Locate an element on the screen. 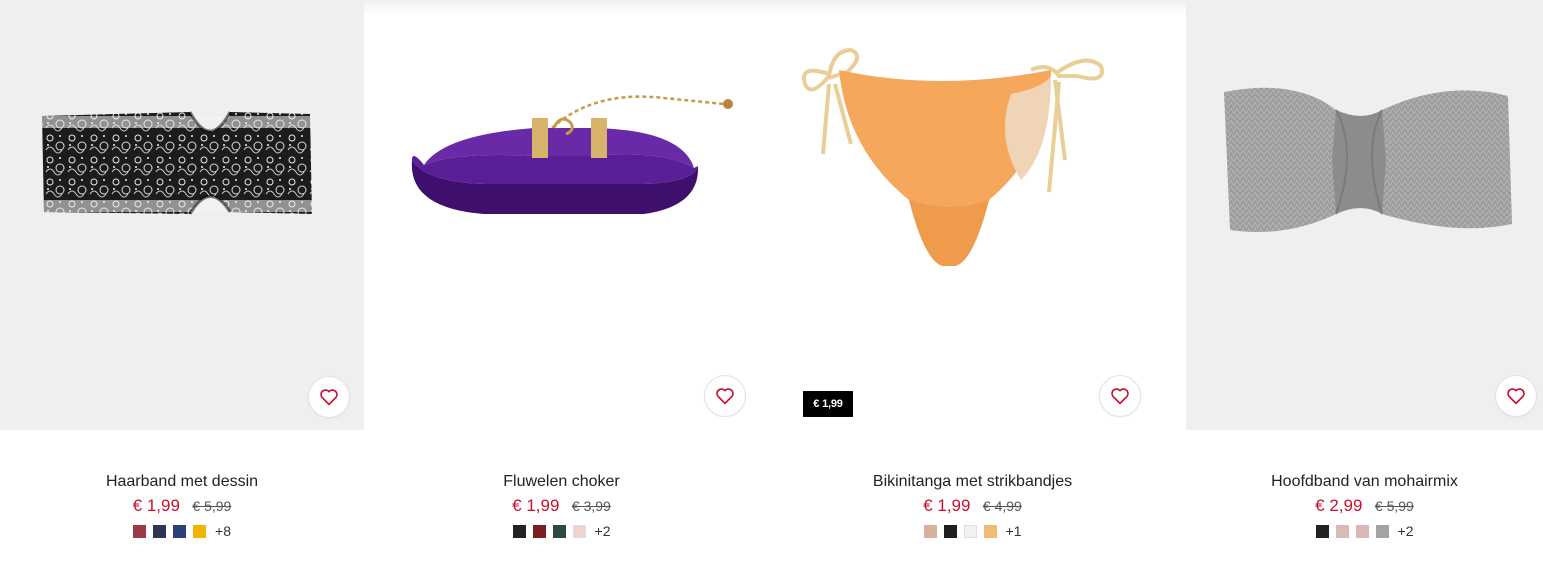 The width and height of the screenshot is (1543, 567). color-swatch-pink is located at coordinates (1362, 531).